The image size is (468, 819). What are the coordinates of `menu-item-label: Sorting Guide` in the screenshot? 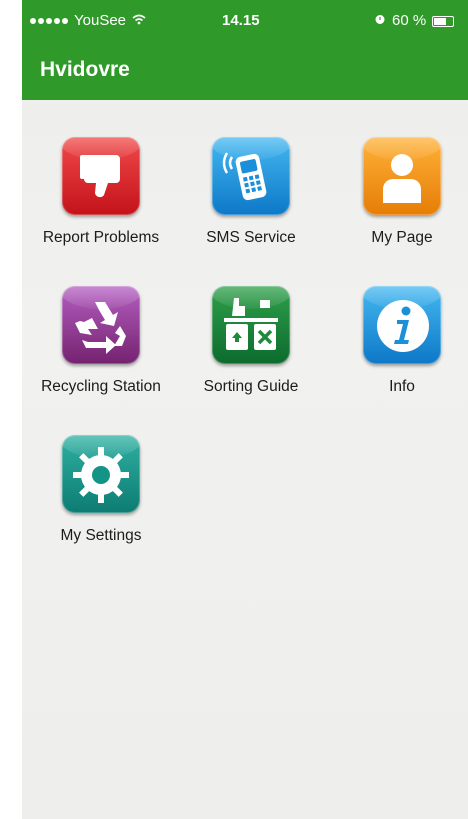 It's located at (251, 386).